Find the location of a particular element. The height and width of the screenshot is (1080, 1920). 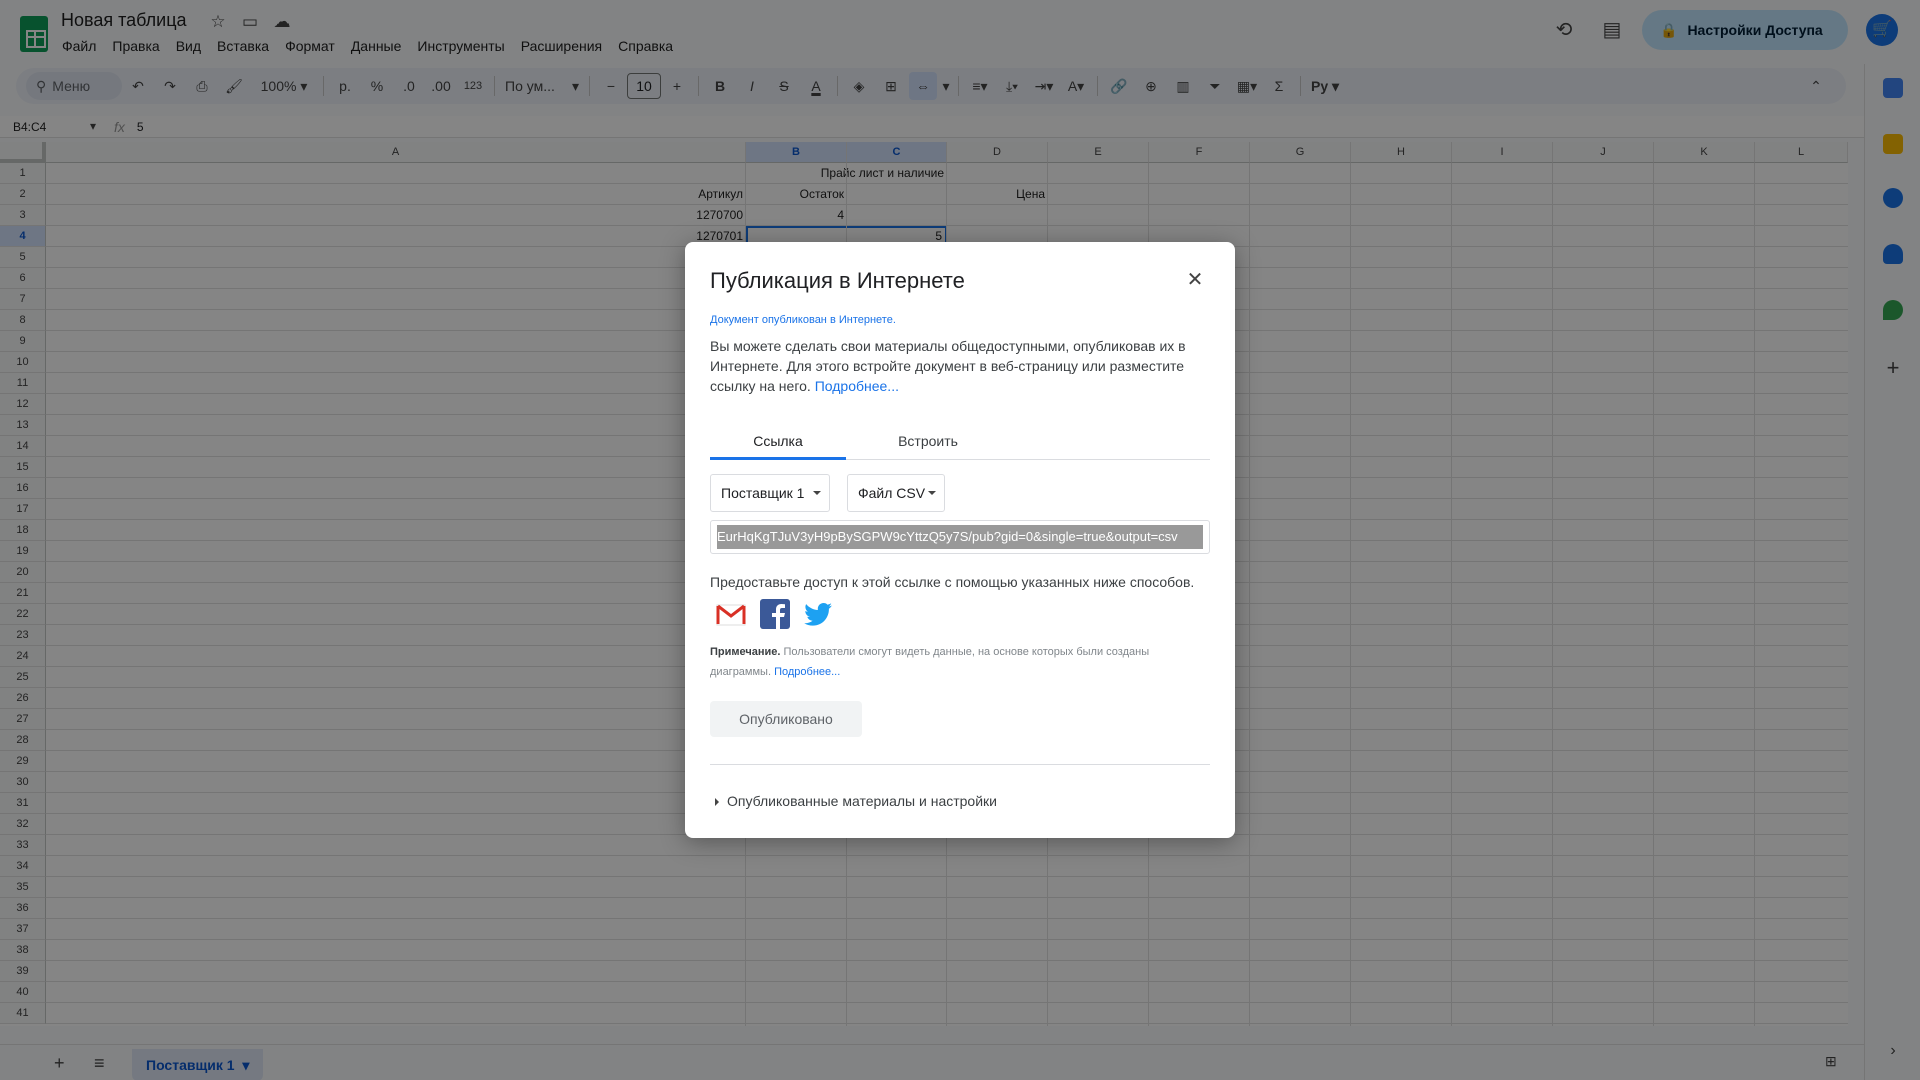

close-icon: ✕ is located at coordinates (1195, 280).